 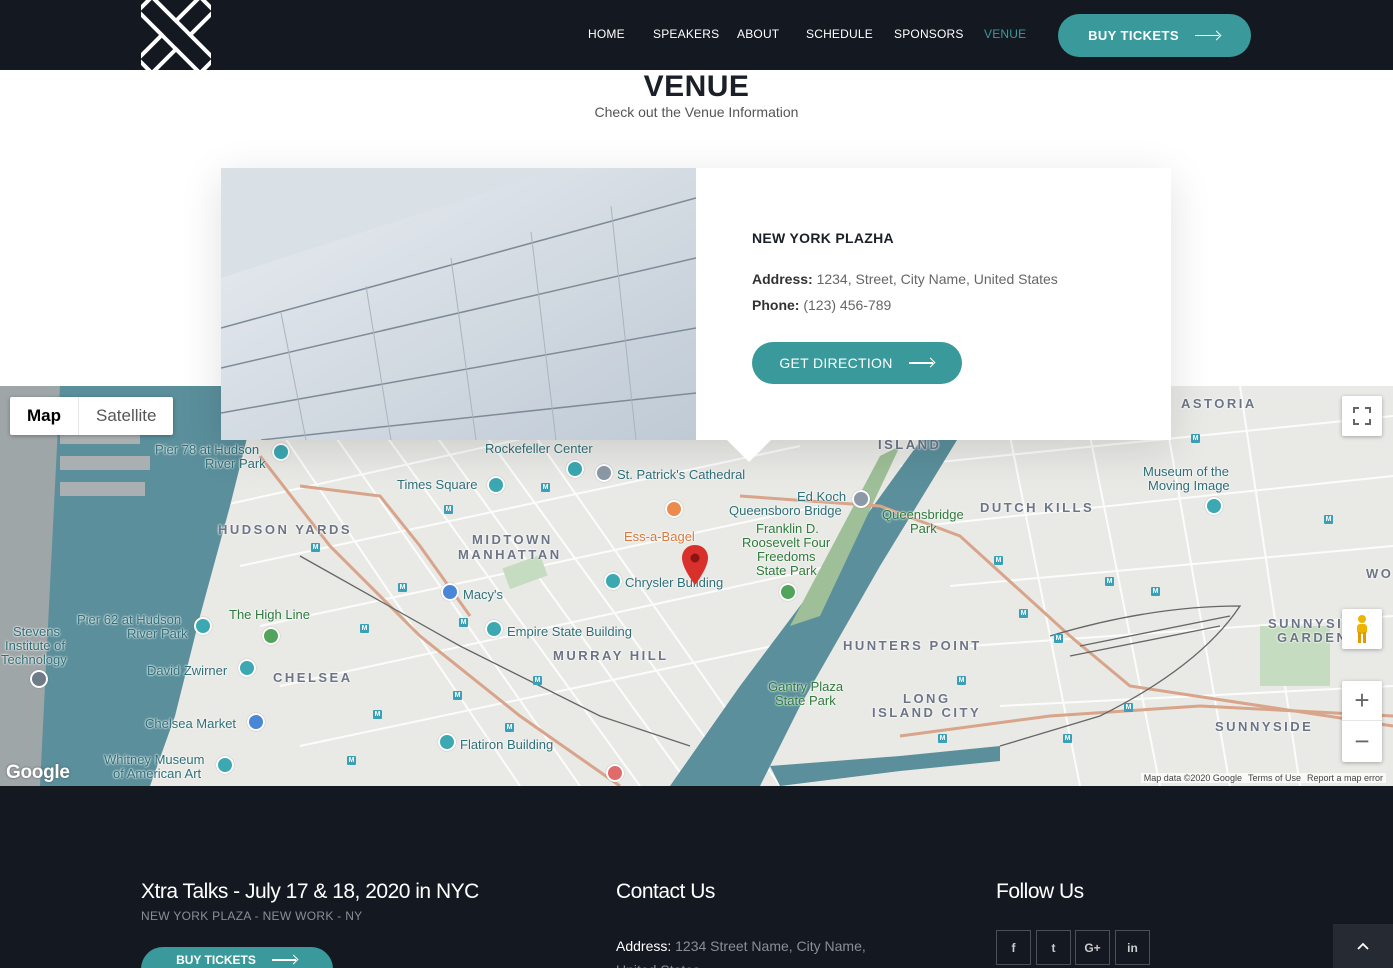 What do you see at coordinates (154, 759) in the screenshot?
I see `map-label: Whitney Museum` at bounding box center [154, 759].